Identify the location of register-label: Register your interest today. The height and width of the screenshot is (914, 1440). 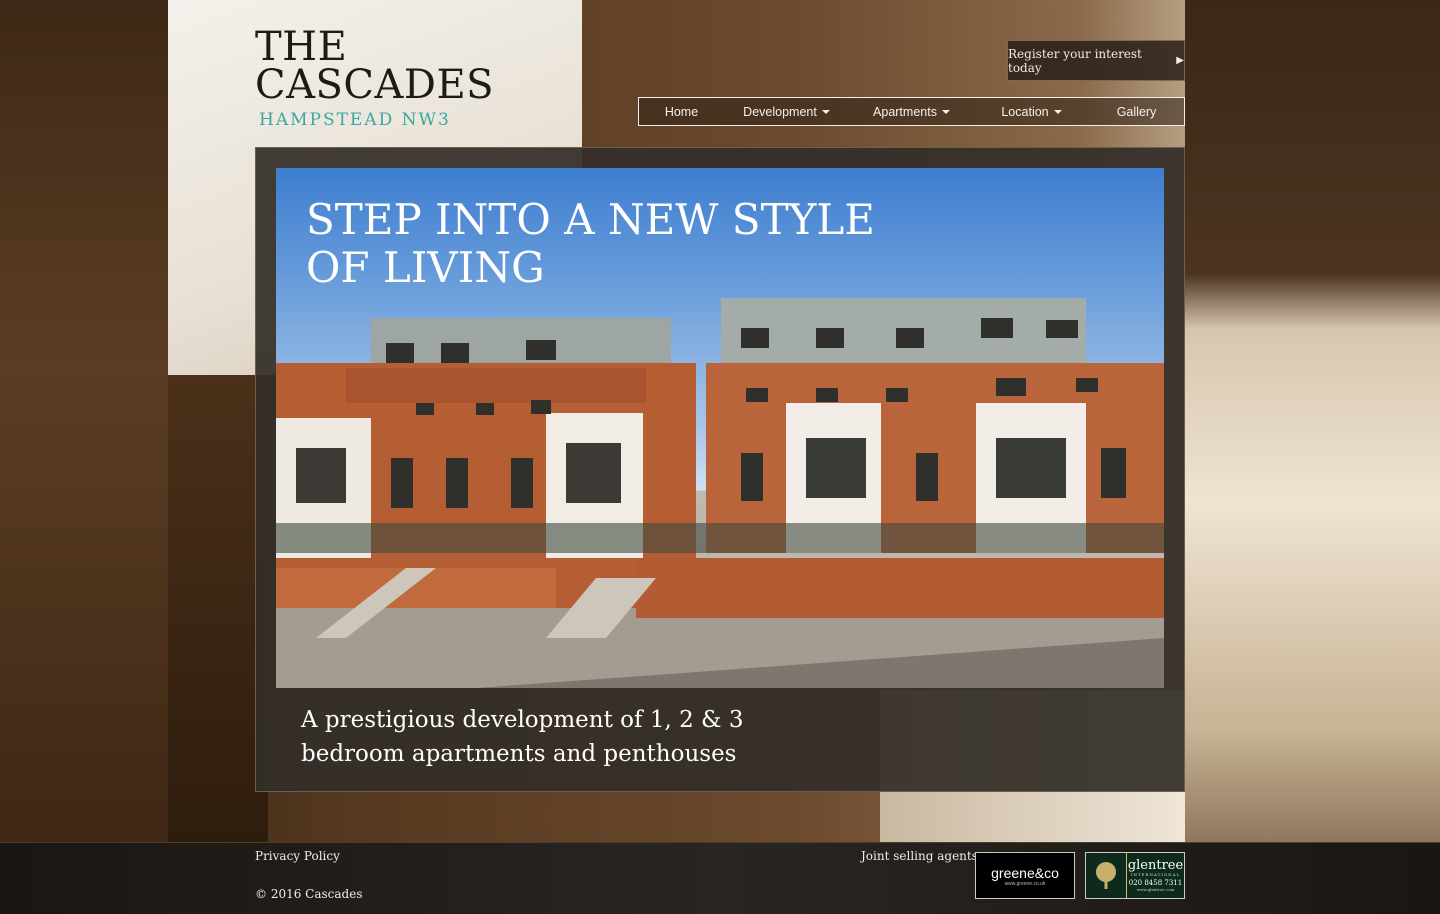
(1075, 60).